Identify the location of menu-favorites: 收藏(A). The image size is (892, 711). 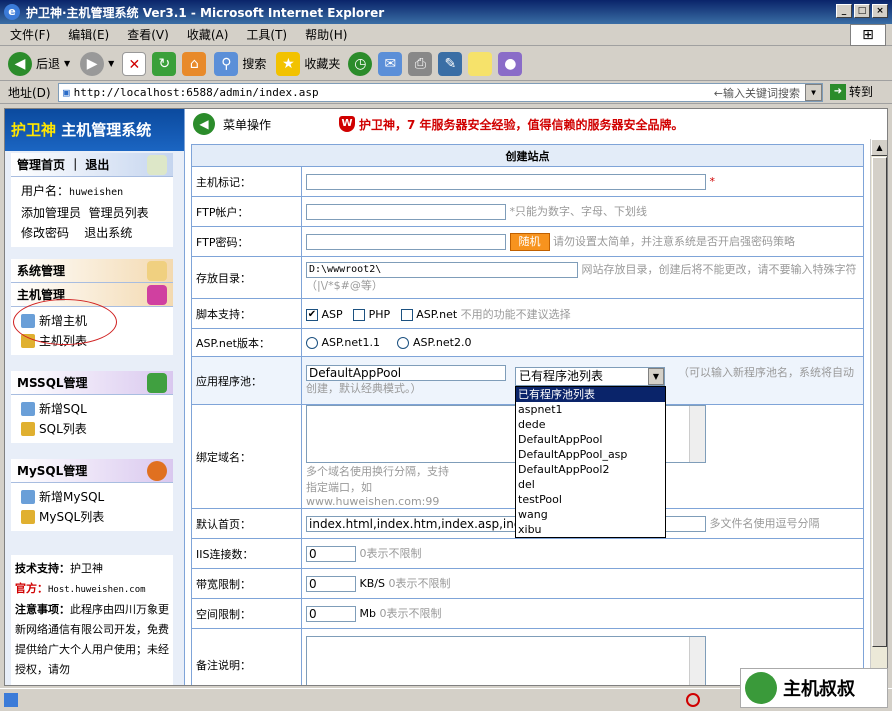
(208, 34).